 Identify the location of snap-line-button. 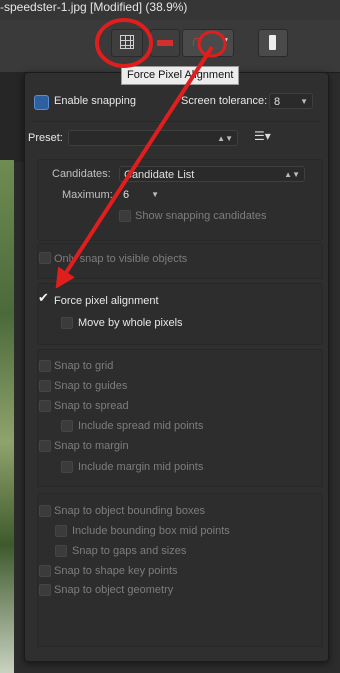
(165, 43).